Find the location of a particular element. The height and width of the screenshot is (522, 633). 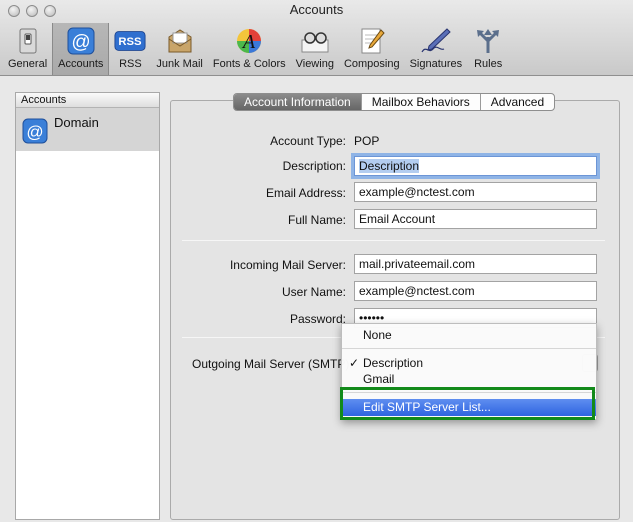

password-label: Password: is located at coordinates (317, 319).